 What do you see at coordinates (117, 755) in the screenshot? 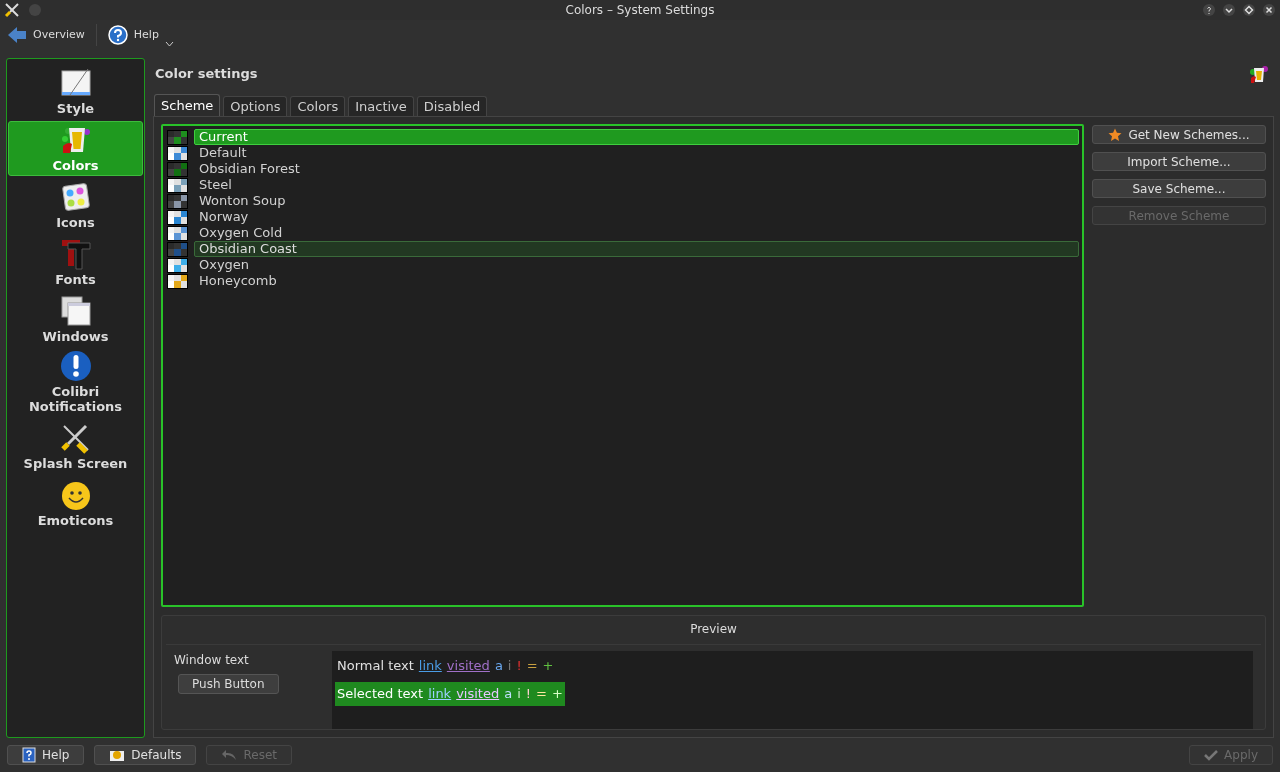
I see `defaults-icon` at bounding box center [117, 755].